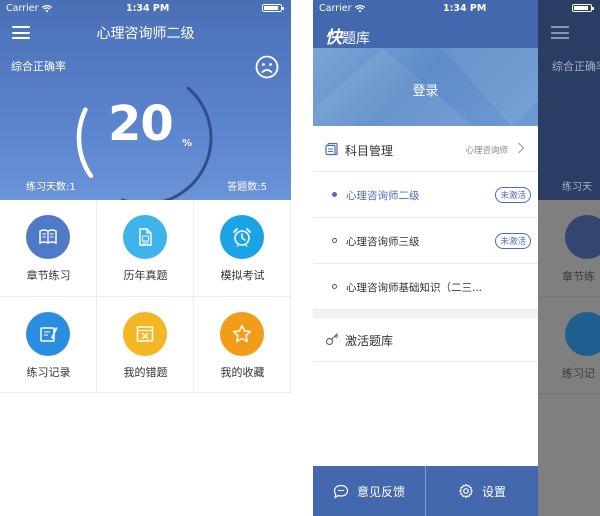 Image resolution: width=600 pixels, height=516 pixels. Describe the element at coordinates (577, 187) in the screenshot. I see `dimmed-days-label: 练习天` at that location.